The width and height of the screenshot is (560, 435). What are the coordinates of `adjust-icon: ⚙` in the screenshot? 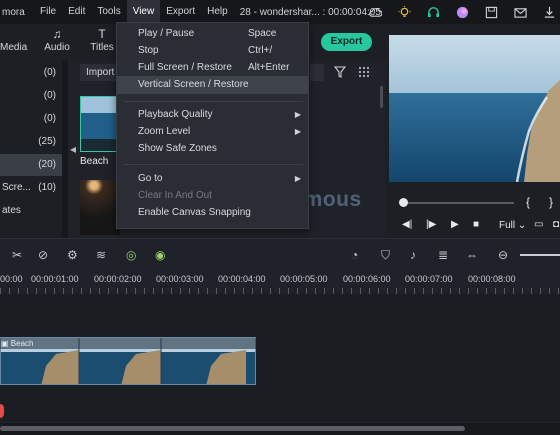 It's located at (72, 255).